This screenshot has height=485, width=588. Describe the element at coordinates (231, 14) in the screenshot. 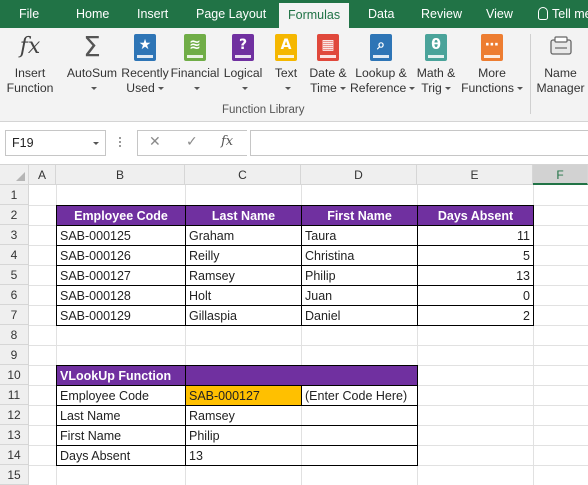

I see `tab-page-layout: Page Layout` at that location.